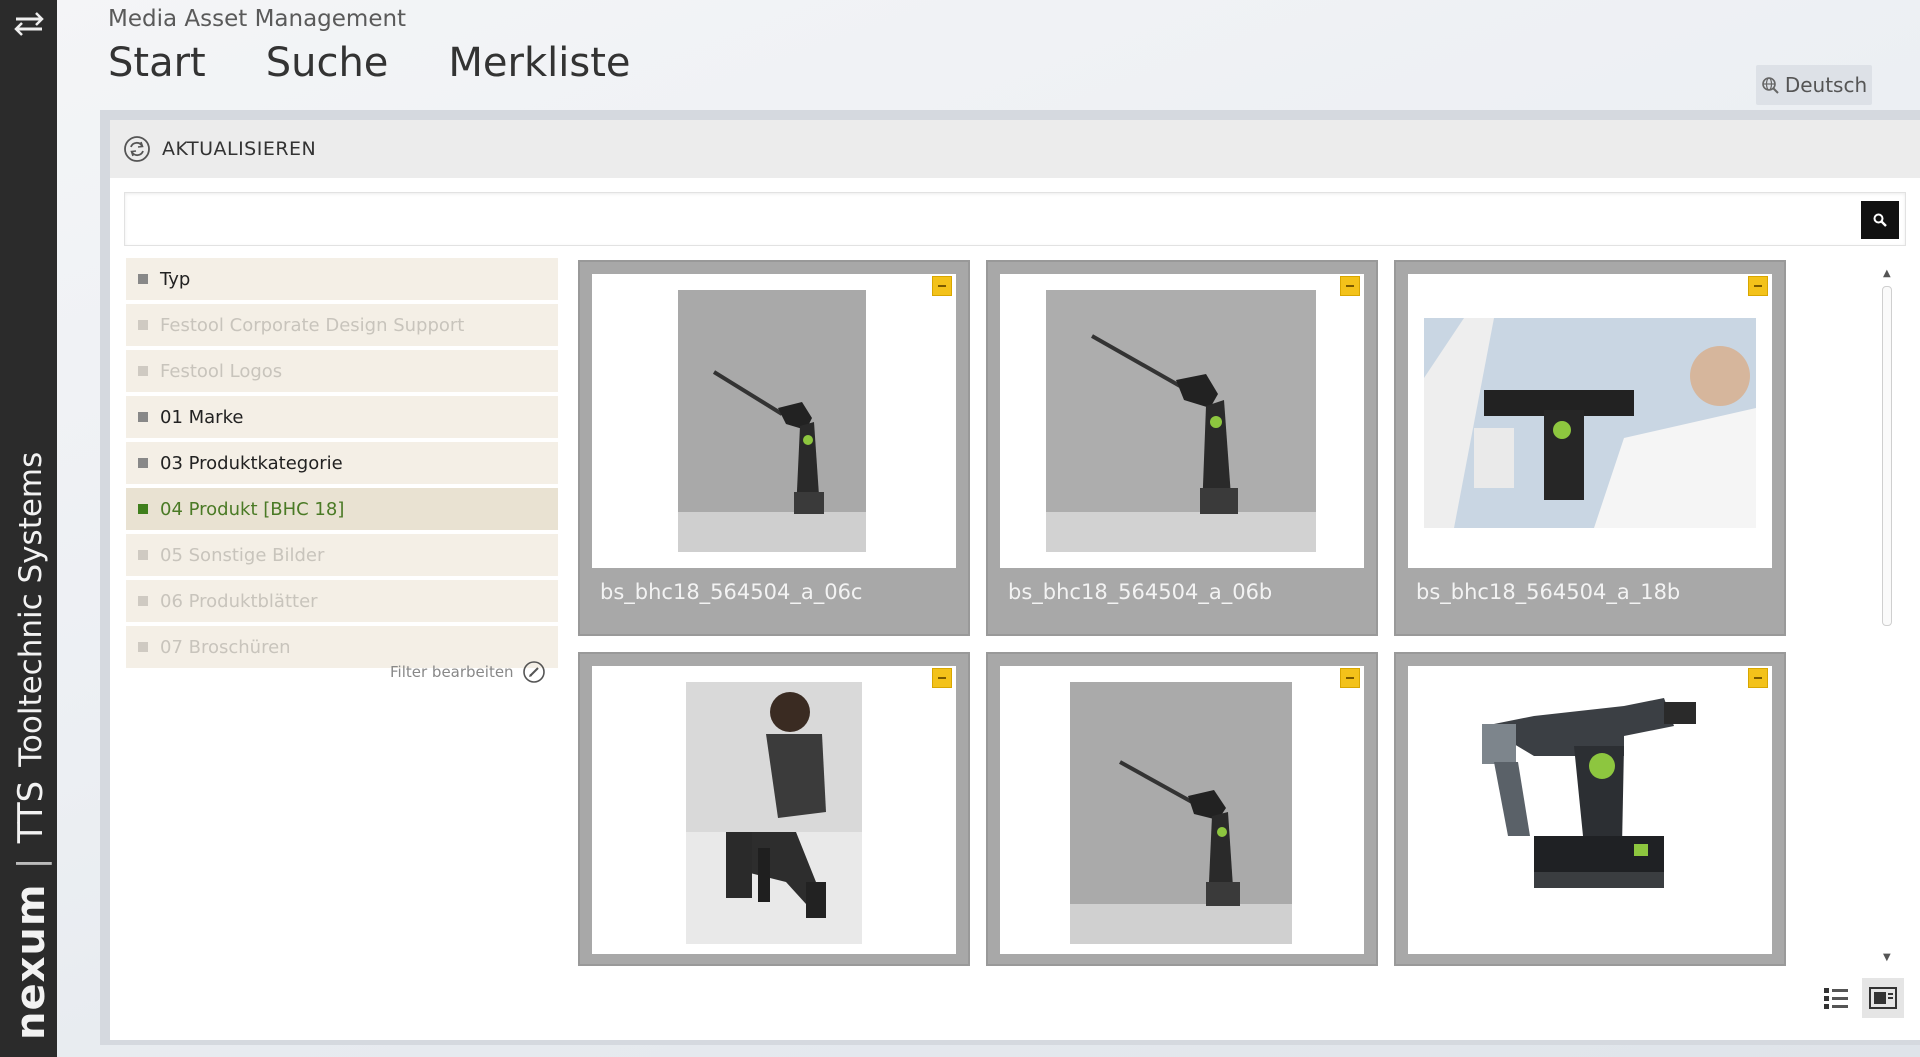 The image size is (1920, 1057). Describe the element at coordinates (29, 25) in the screenshot. I see `collapse-arrows-icon` at that location.